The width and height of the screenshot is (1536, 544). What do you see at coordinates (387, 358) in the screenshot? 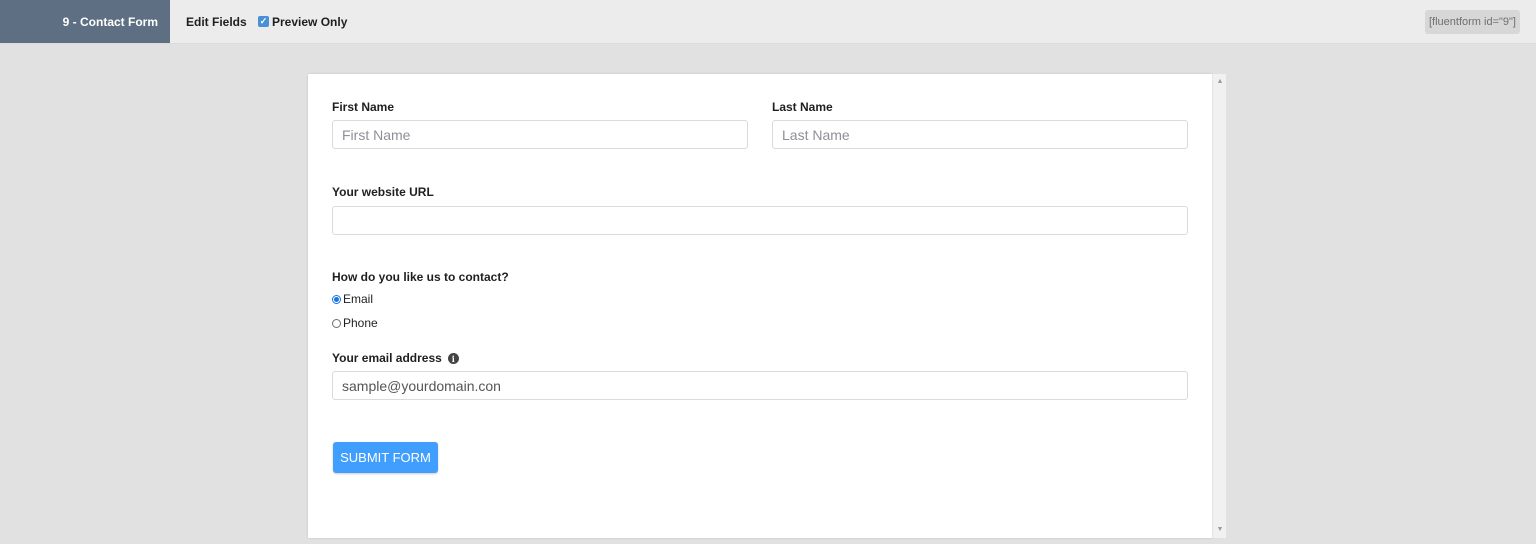
I see `email-address-label: Your email address` at bounding box center [387, 358].